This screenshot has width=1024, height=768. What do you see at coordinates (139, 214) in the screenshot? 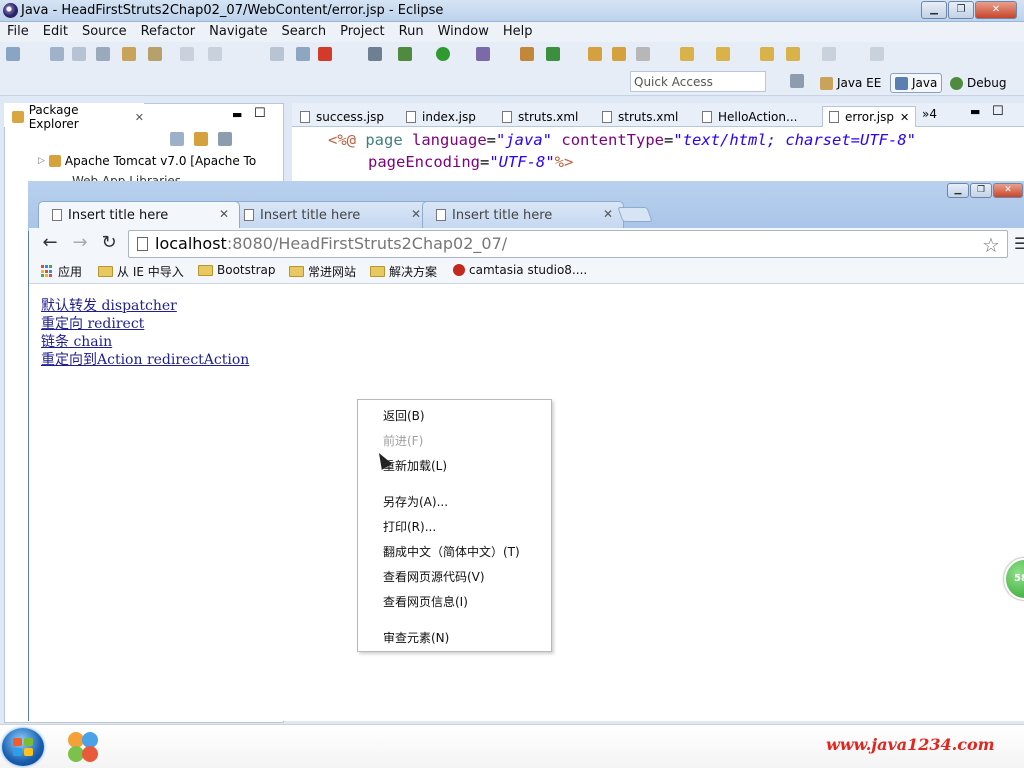
I see `browser-tab-1: Insert title here ✕` at bounding box center [139, 214].